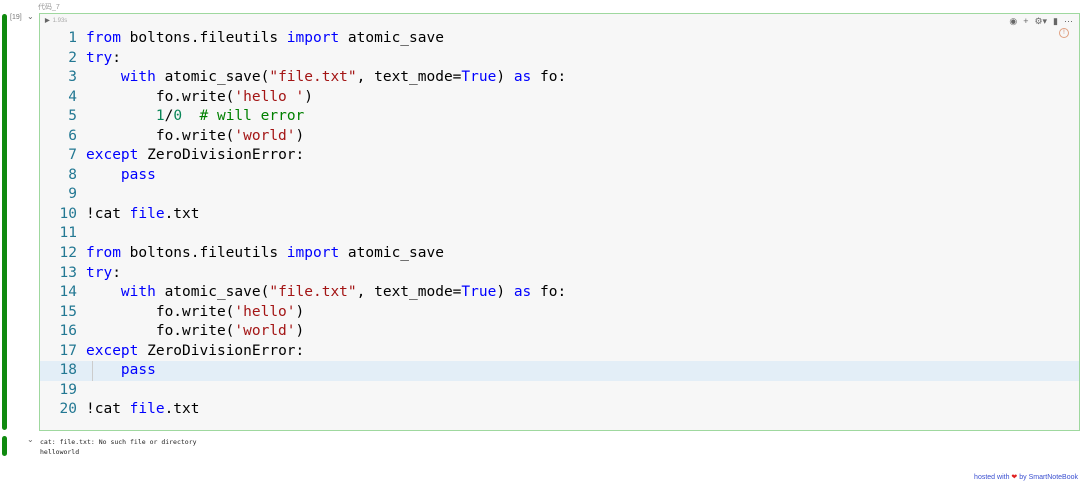 This screenshot has width=1080, height=483. Describe the element at coordinates (559, 332) in the screenshot. I see `code-line: 16 fo.write('world')` at that location.